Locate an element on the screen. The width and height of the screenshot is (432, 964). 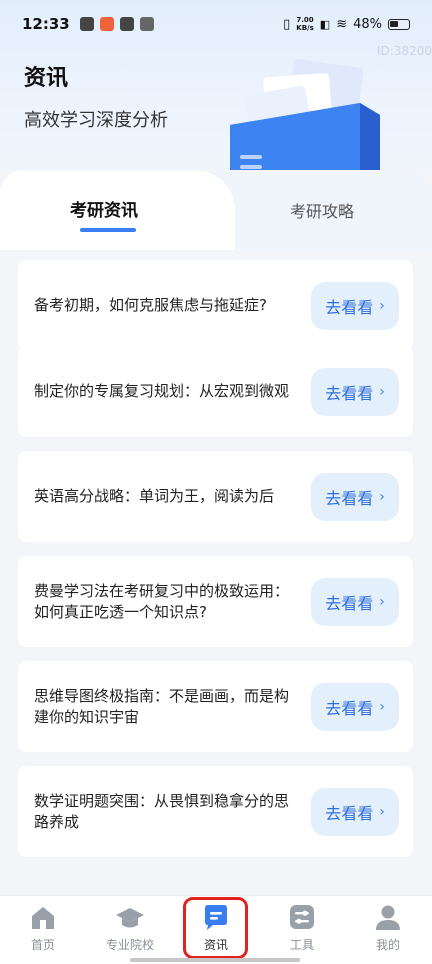
nav-schools: 专业院校 is located at coordinates (130, 927).